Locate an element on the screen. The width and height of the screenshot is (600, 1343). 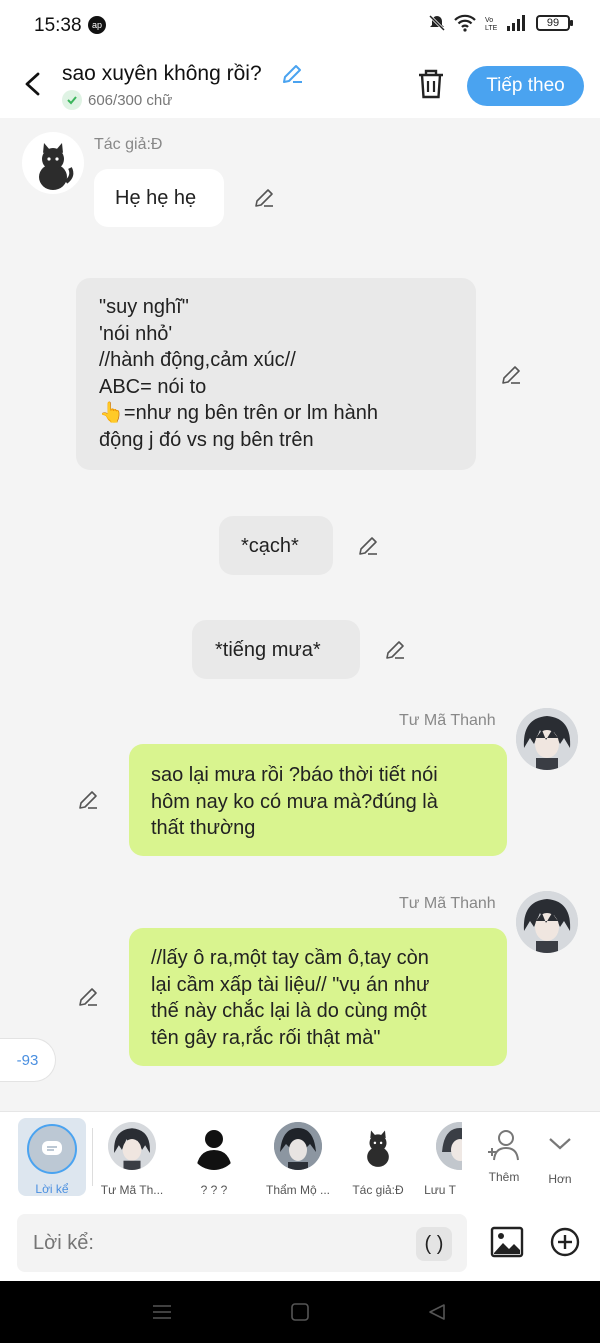
mute-icon is located at coordinates (437, 23).